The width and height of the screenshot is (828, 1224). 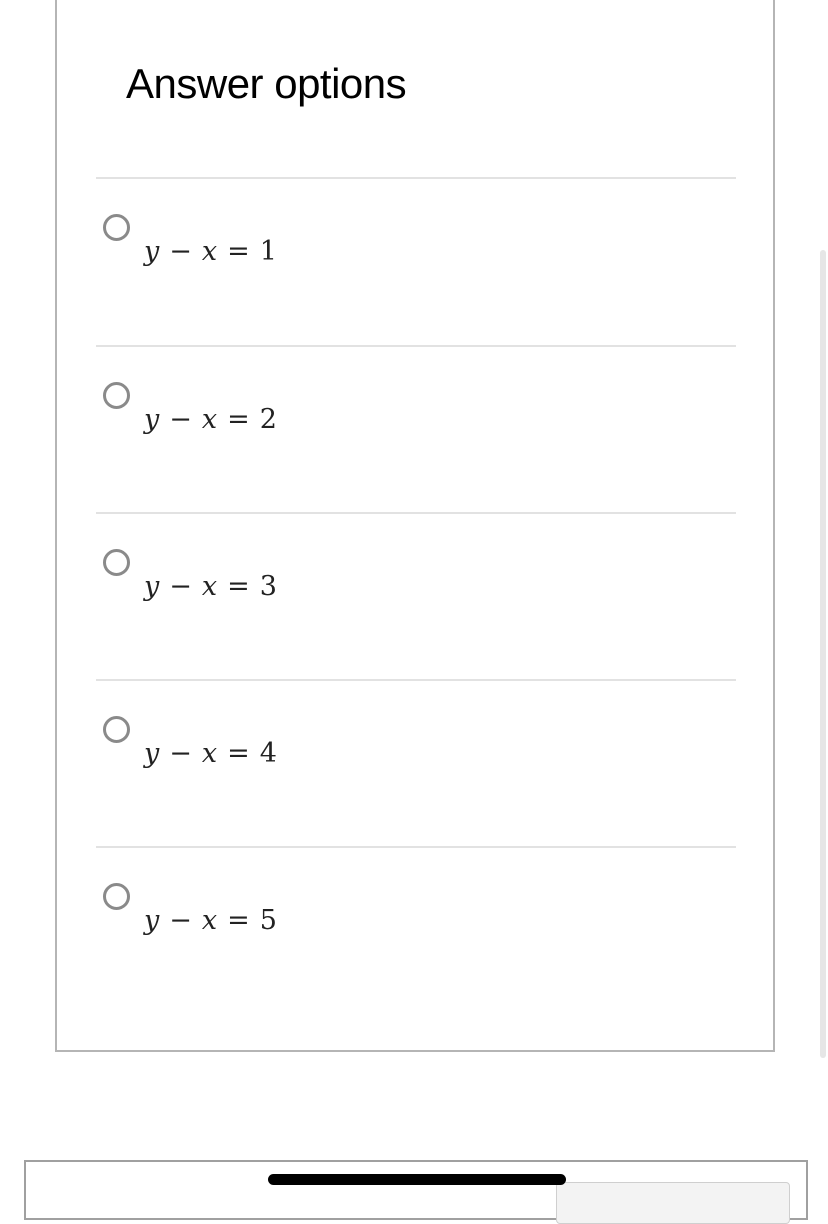 What do you see at coordinates (673, 1203) in the screenshot?
I see `bottom-action-box` at bounding box center [673, 1203].